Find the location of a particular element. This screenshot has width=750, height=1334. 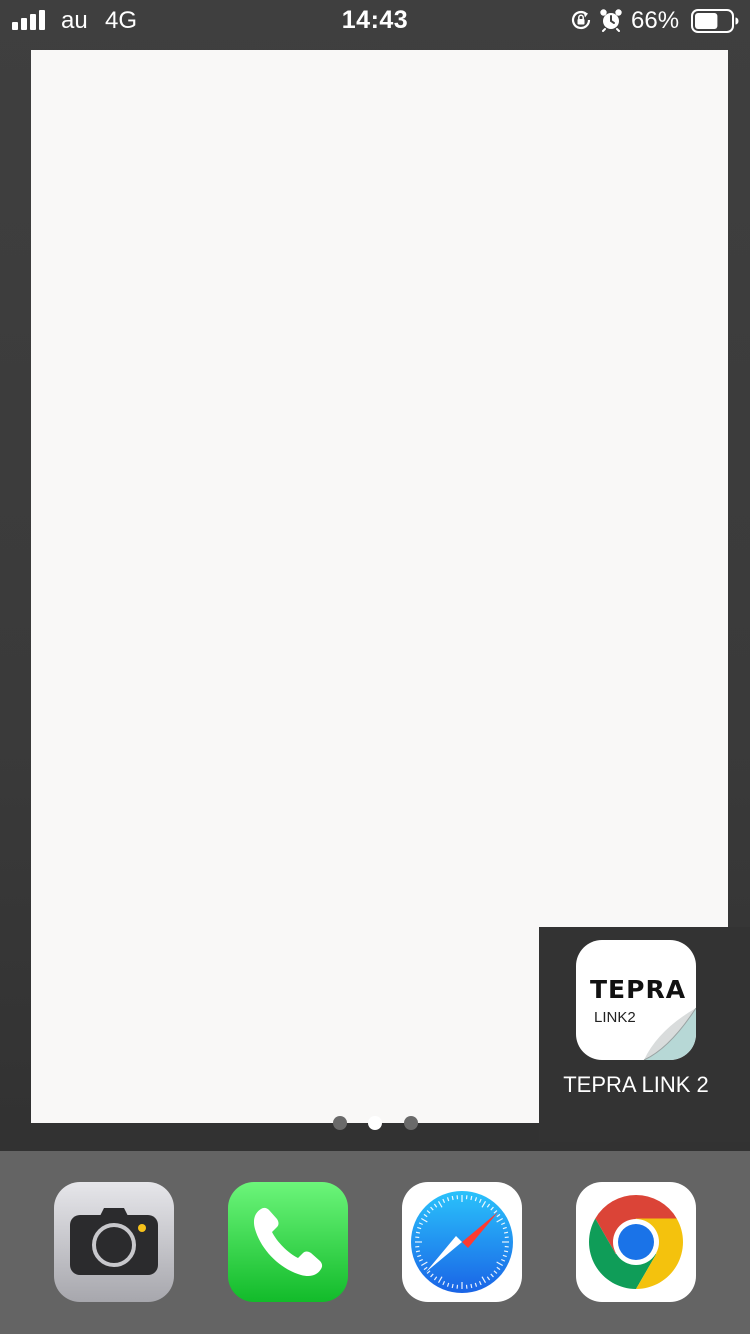

dock-app-phone is located at coordinates (288, 1242).